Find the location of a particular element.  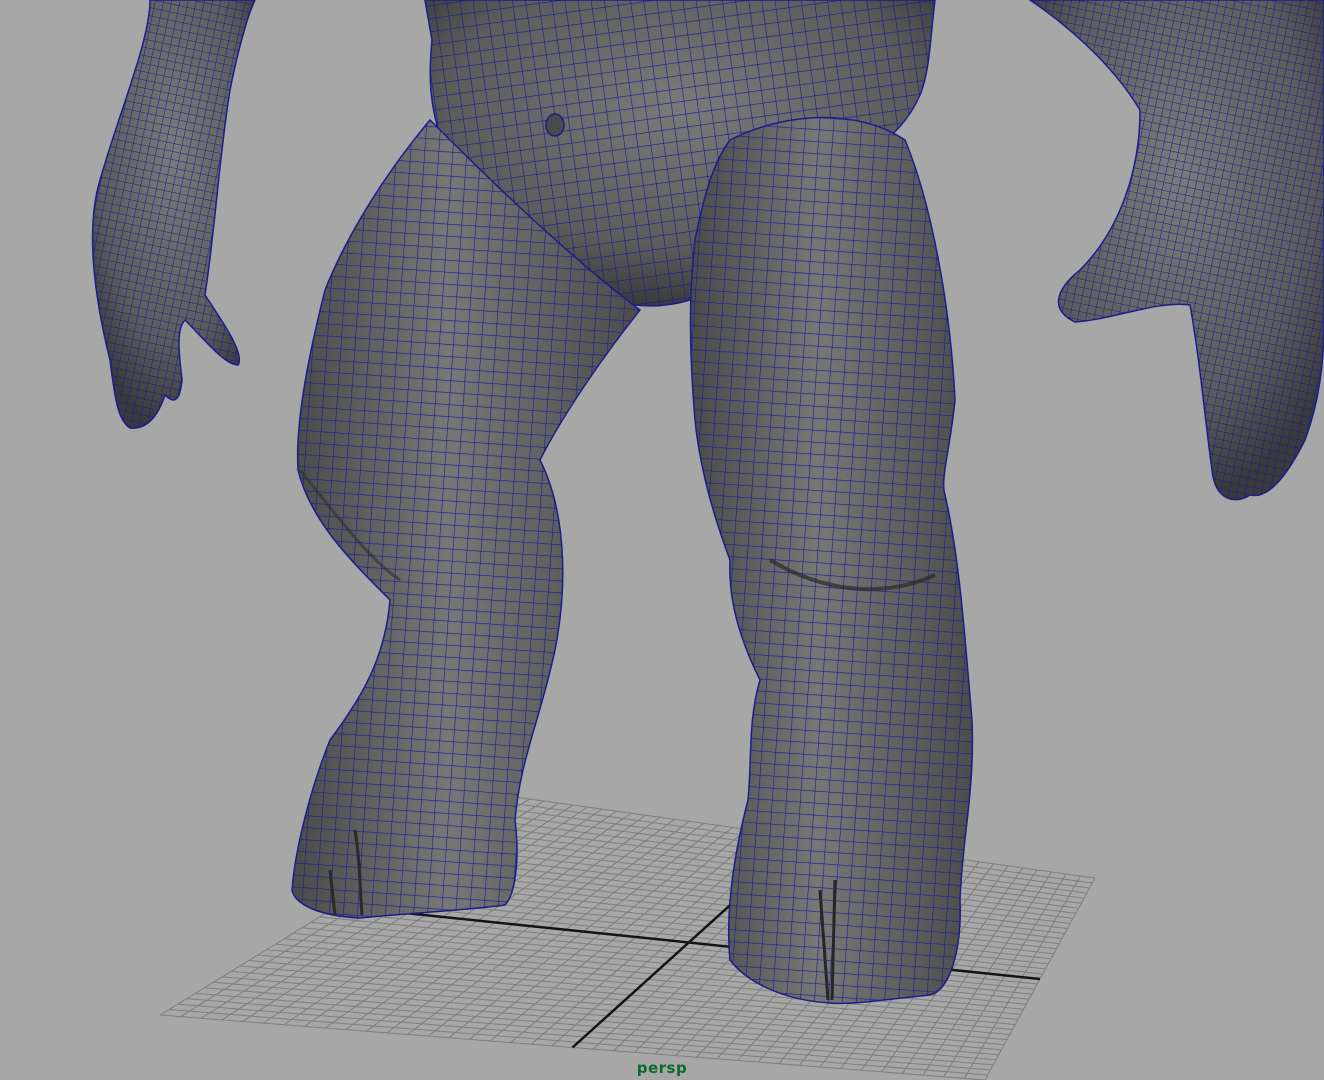

left-hand-mesh is located at coordinates (173, 214).